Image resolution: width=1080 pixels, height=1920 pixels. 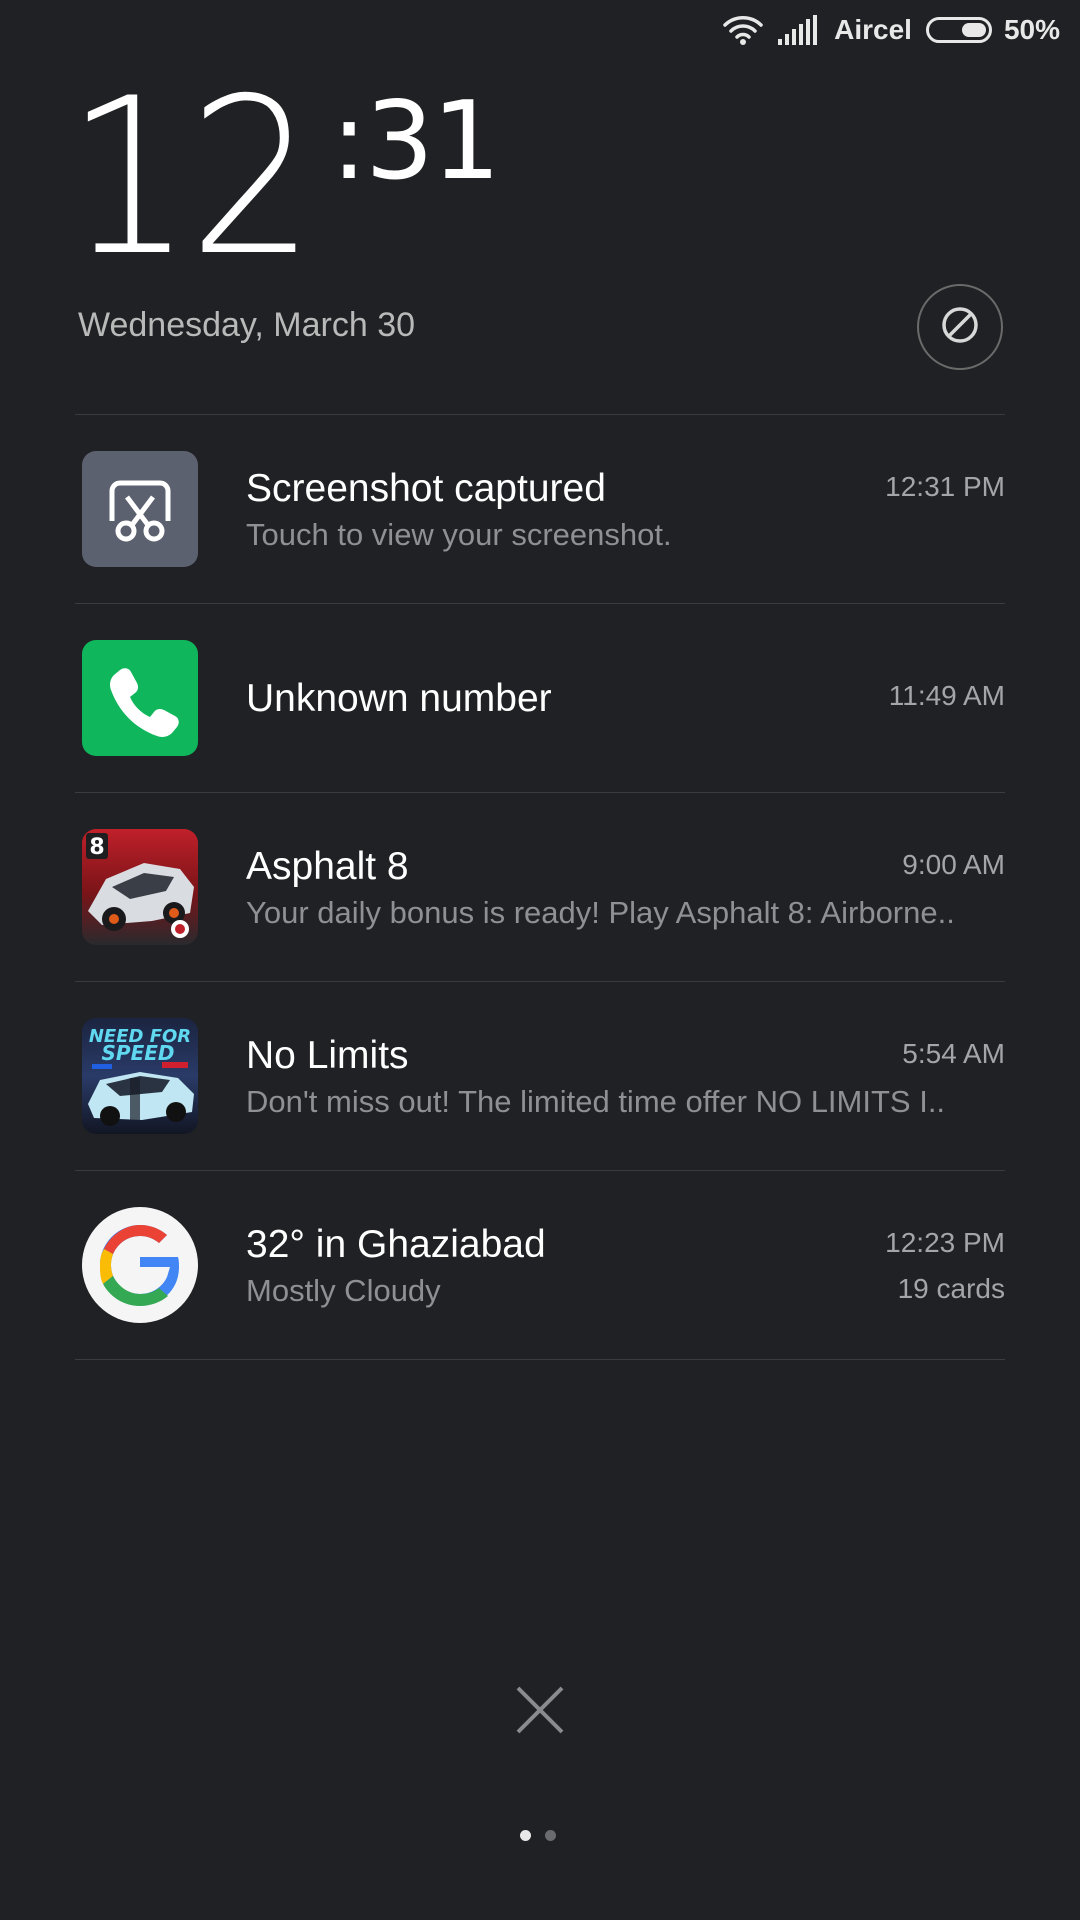 I want to click on do-not-disturb-button, so click(x=960, y=327).